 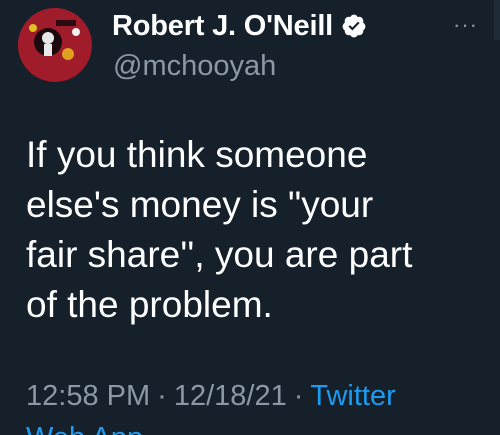 What do you see at coordinates (197, 154) in the screenshot?
I see `tweet-text-line: If you think someone` at bounding box center [197, 154].